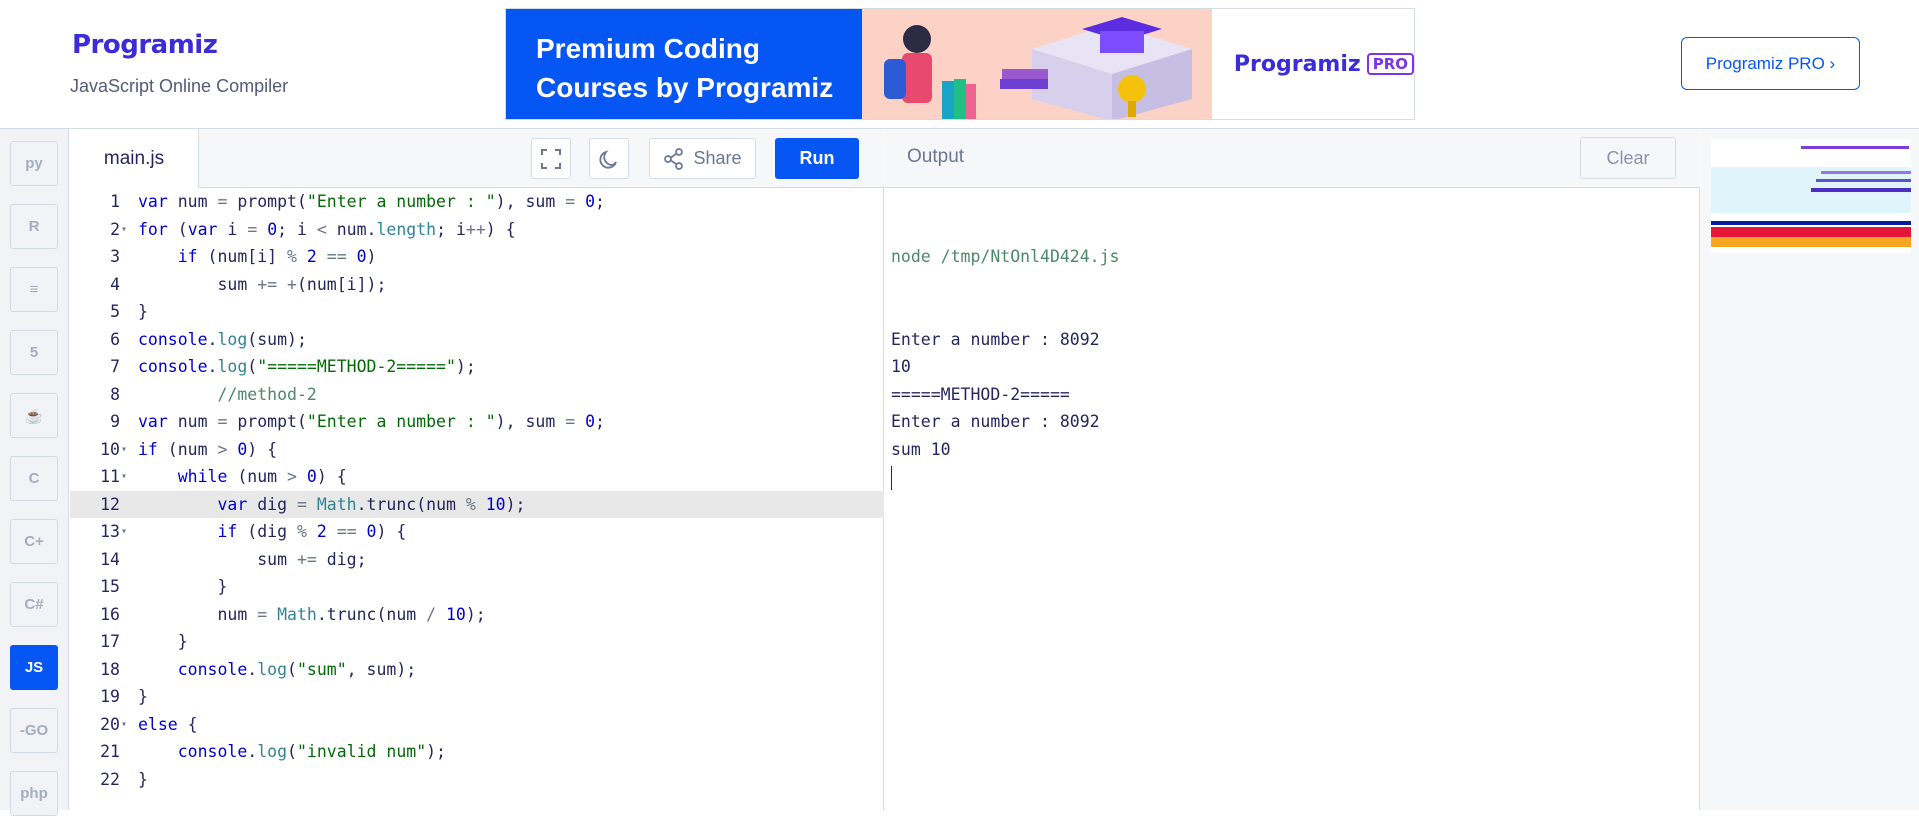 This screenshot has height=816, width=1919. What do you see at coordinates (609, 158) in the screenshot?
I see `dark-mode-button` at bounding box center [609, 158].